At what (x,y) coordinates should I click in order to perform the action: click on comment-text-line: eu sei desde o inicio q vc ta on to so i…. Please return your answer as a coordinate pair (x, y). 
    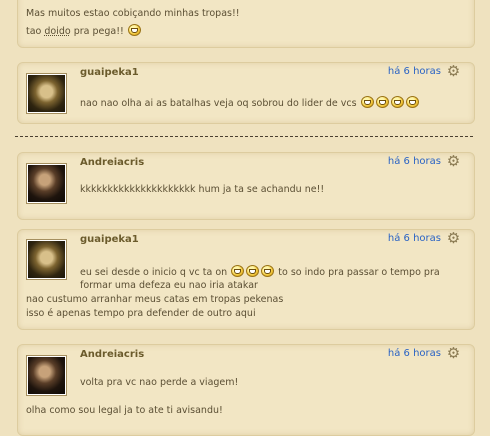
    Looking at the image, I should click on (260, 272).